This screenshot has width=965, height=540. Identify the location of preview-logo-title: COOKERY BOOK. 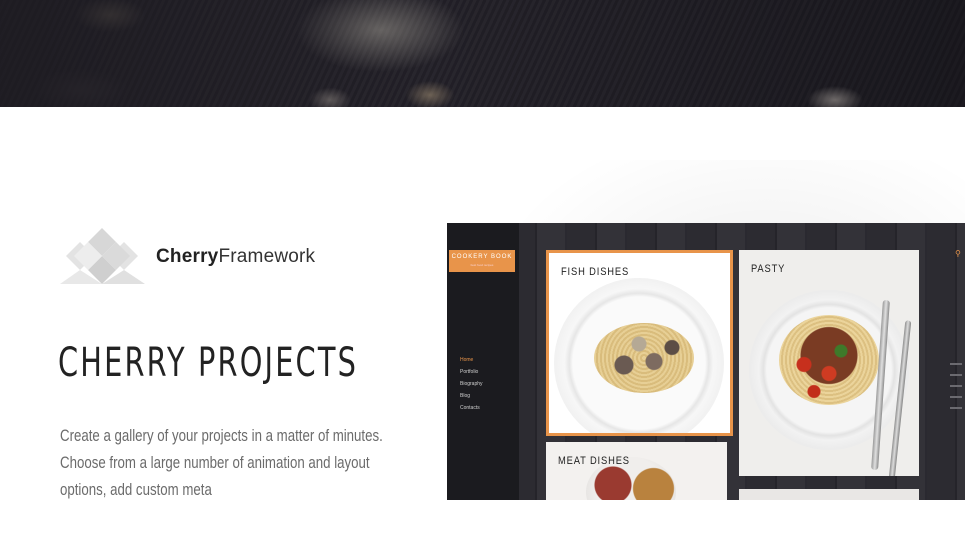
(482, 257).